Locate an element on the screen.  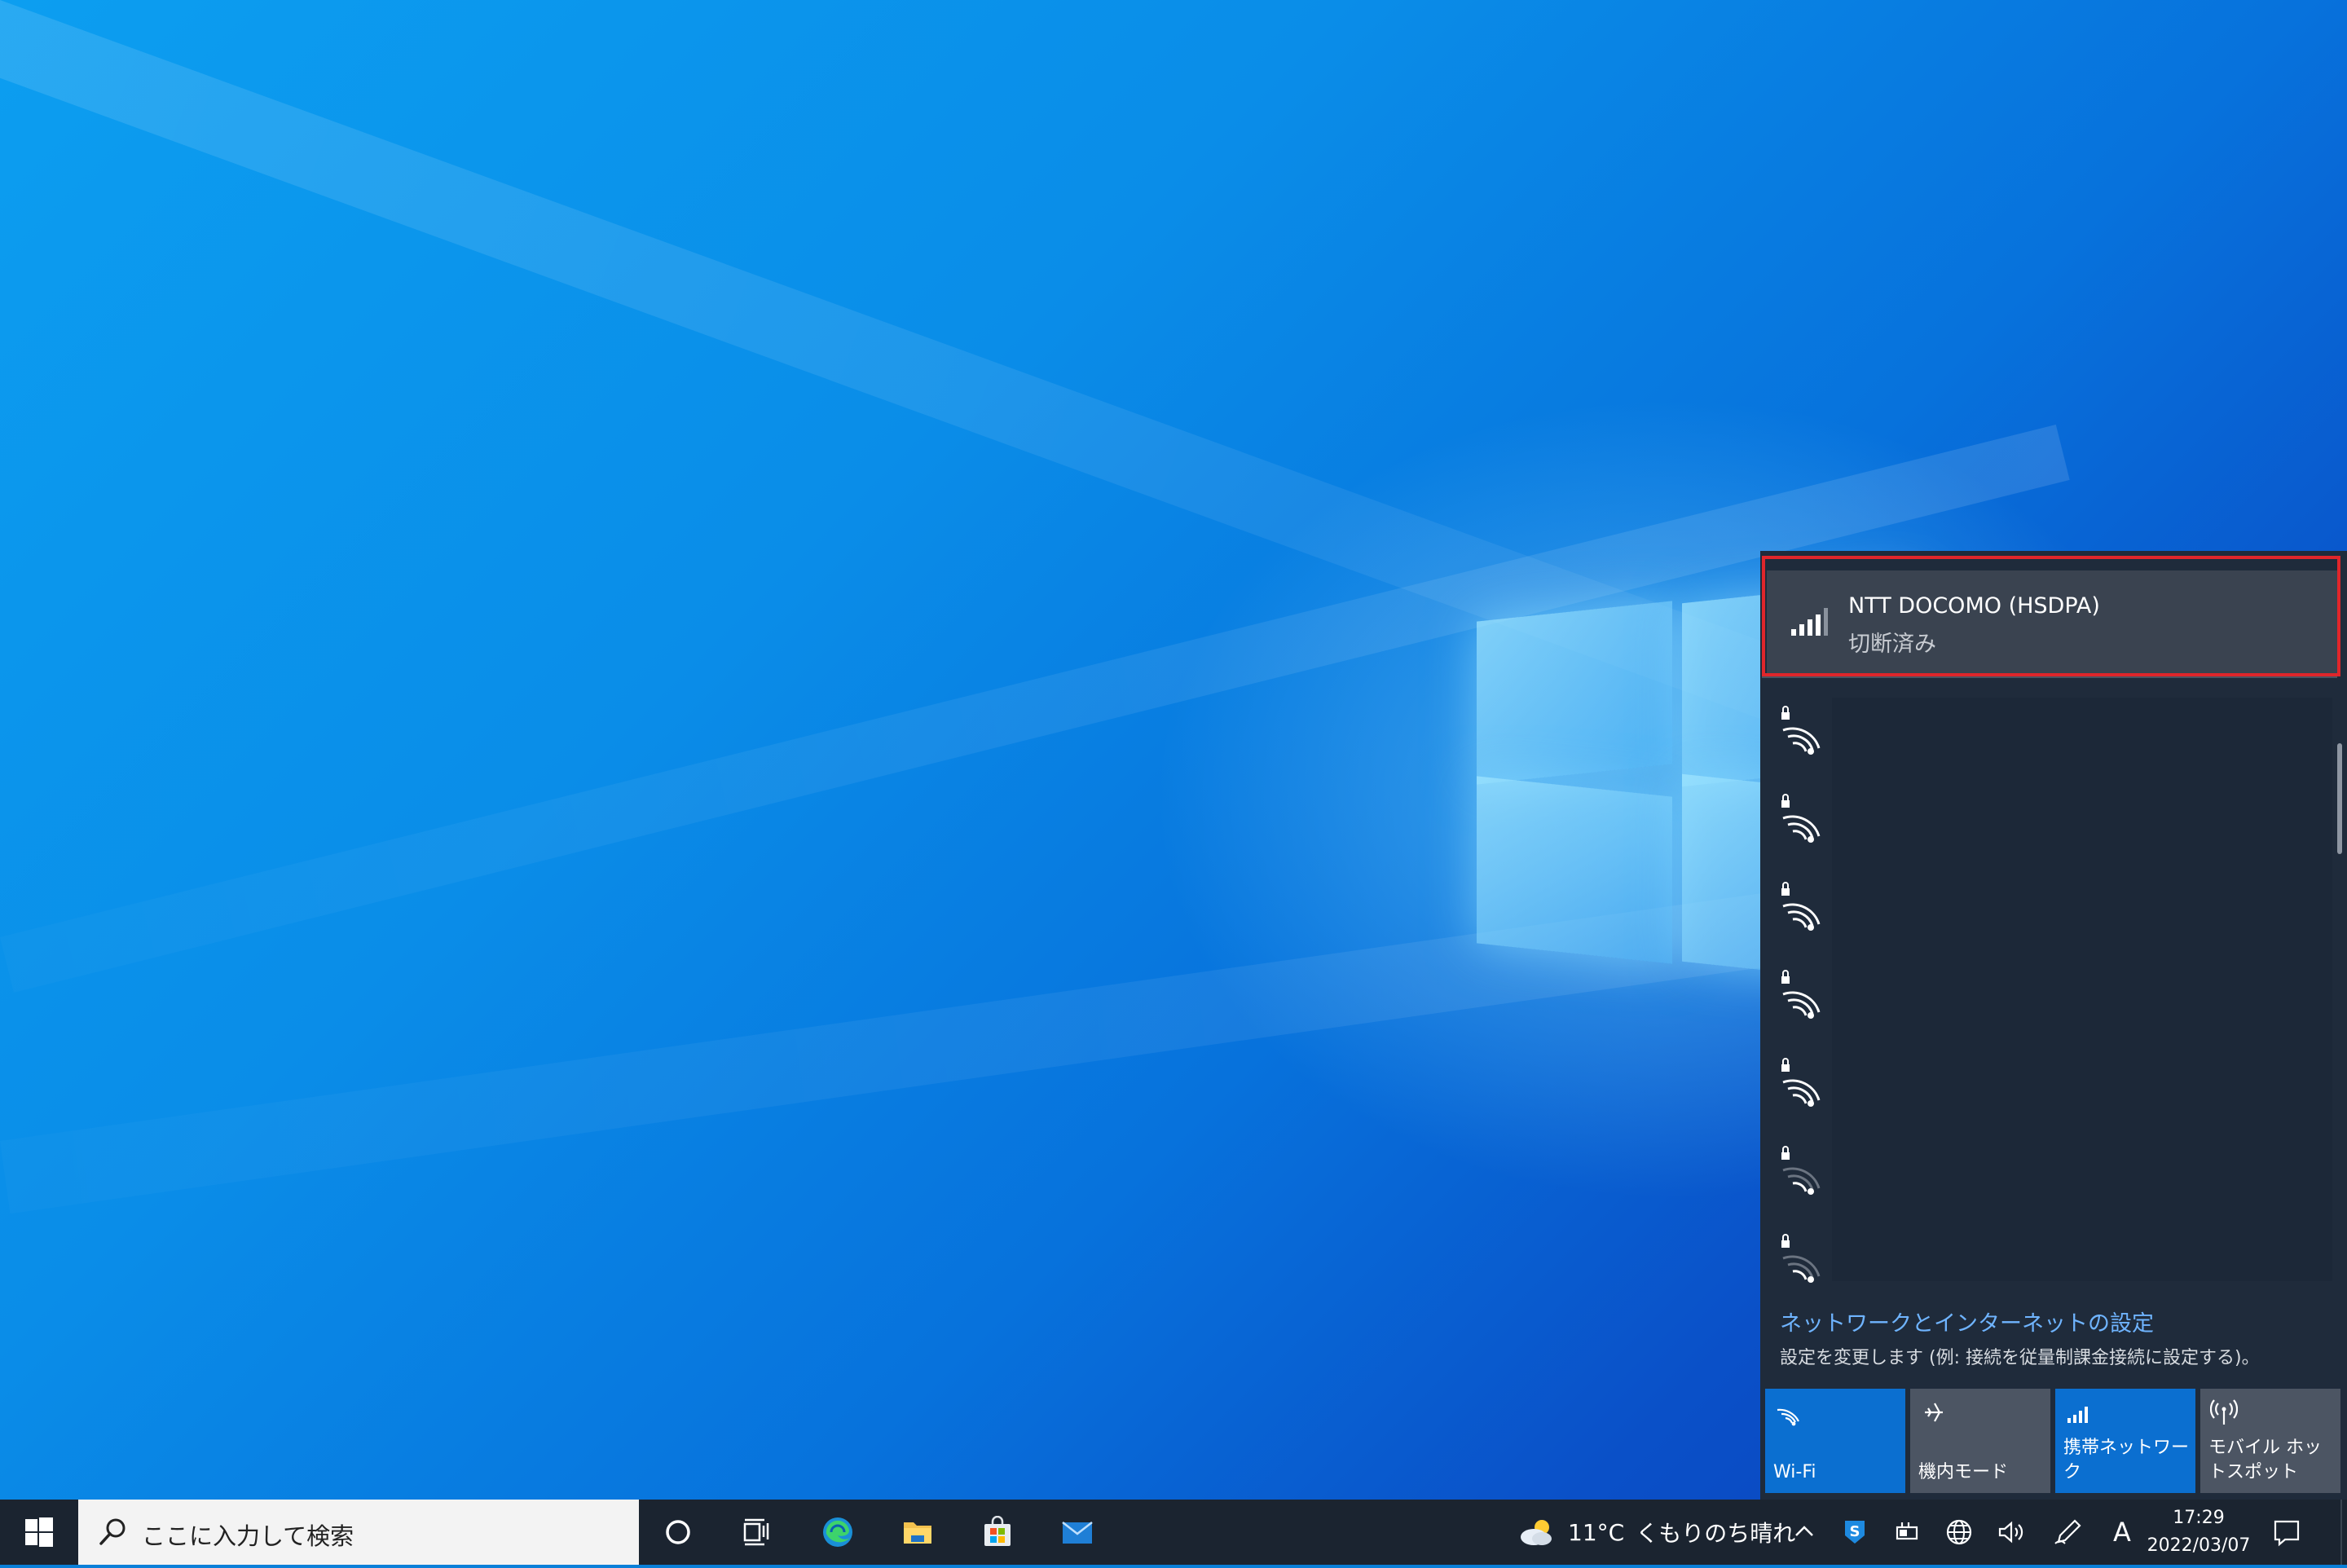
airplane-icon is located at coordinates (1934, 1412).